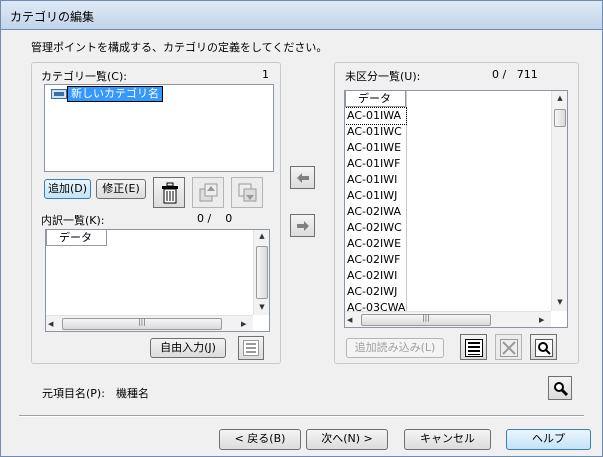  What do you see at coordinates (301, 416) in the screenshot?
I see `footer-separator` at bounding box center [301, 416].